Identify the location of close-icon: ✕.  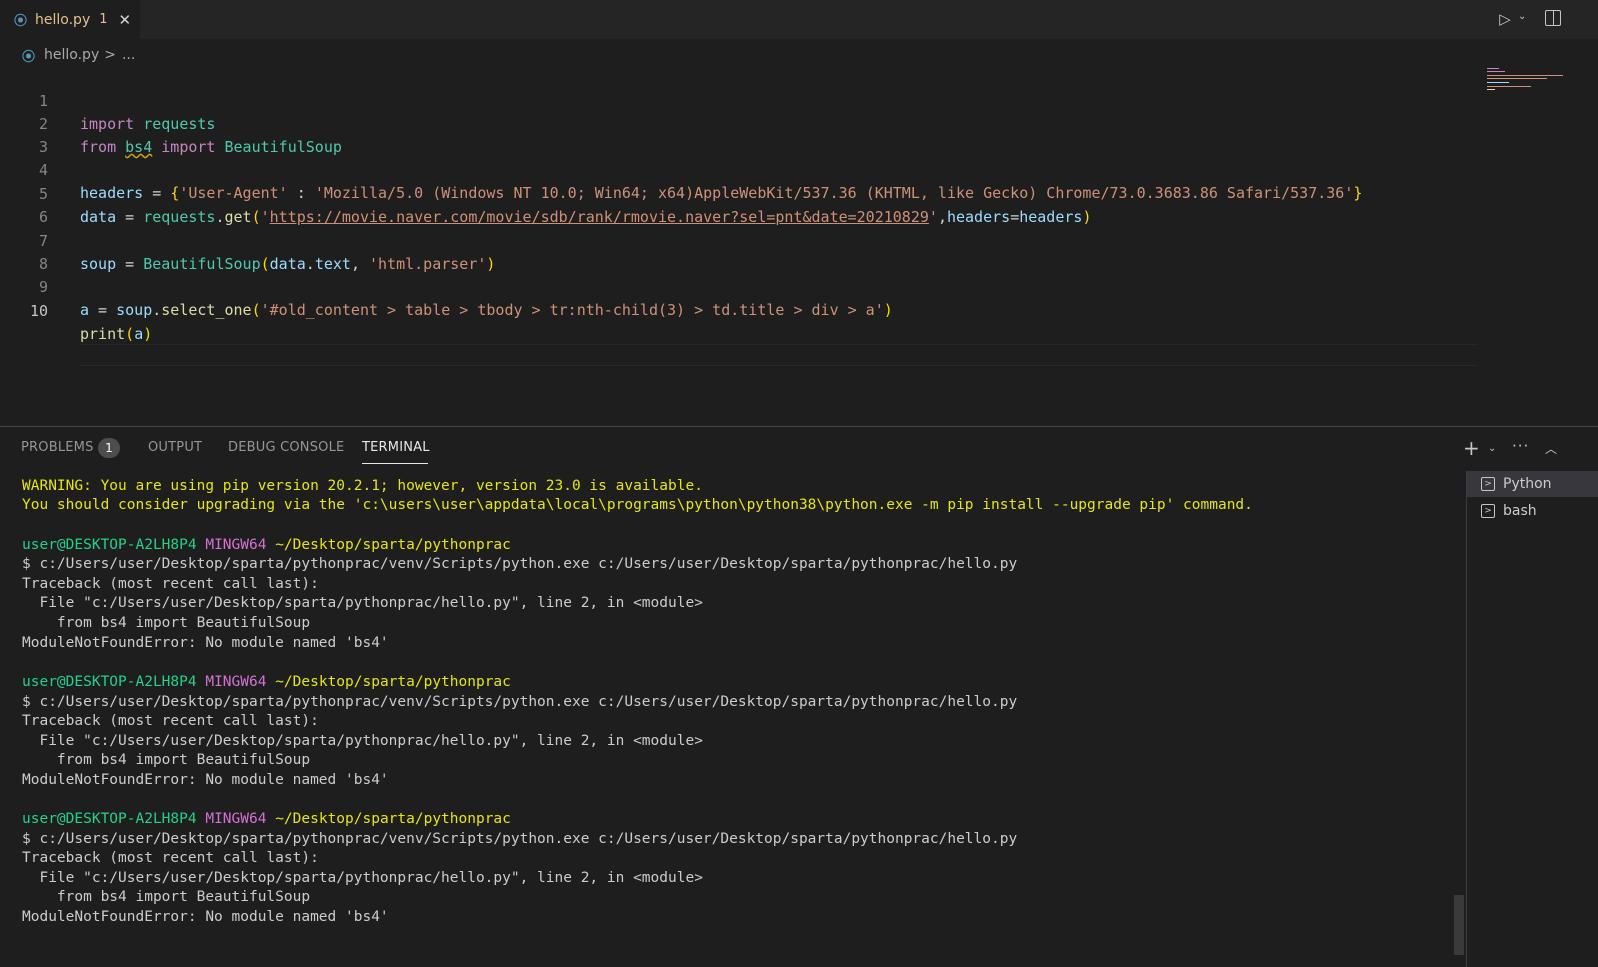
(125, 20).